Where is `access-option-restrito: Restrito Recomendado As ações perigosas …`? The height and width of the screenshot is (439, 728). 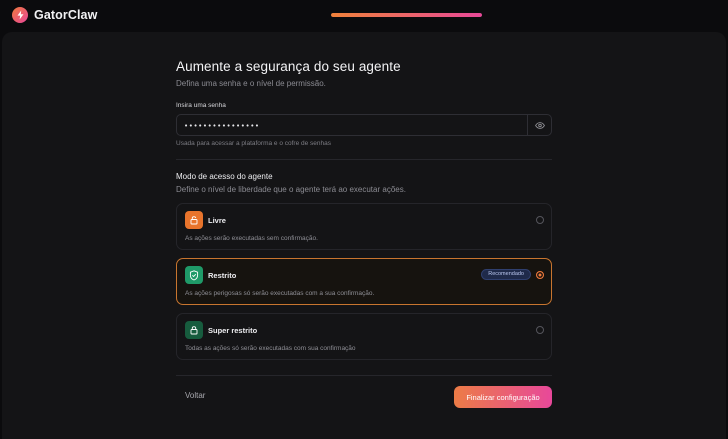
access-option-restrito: Restrito Recomendado As ações perigosas … is located at coordinates (364, 281).